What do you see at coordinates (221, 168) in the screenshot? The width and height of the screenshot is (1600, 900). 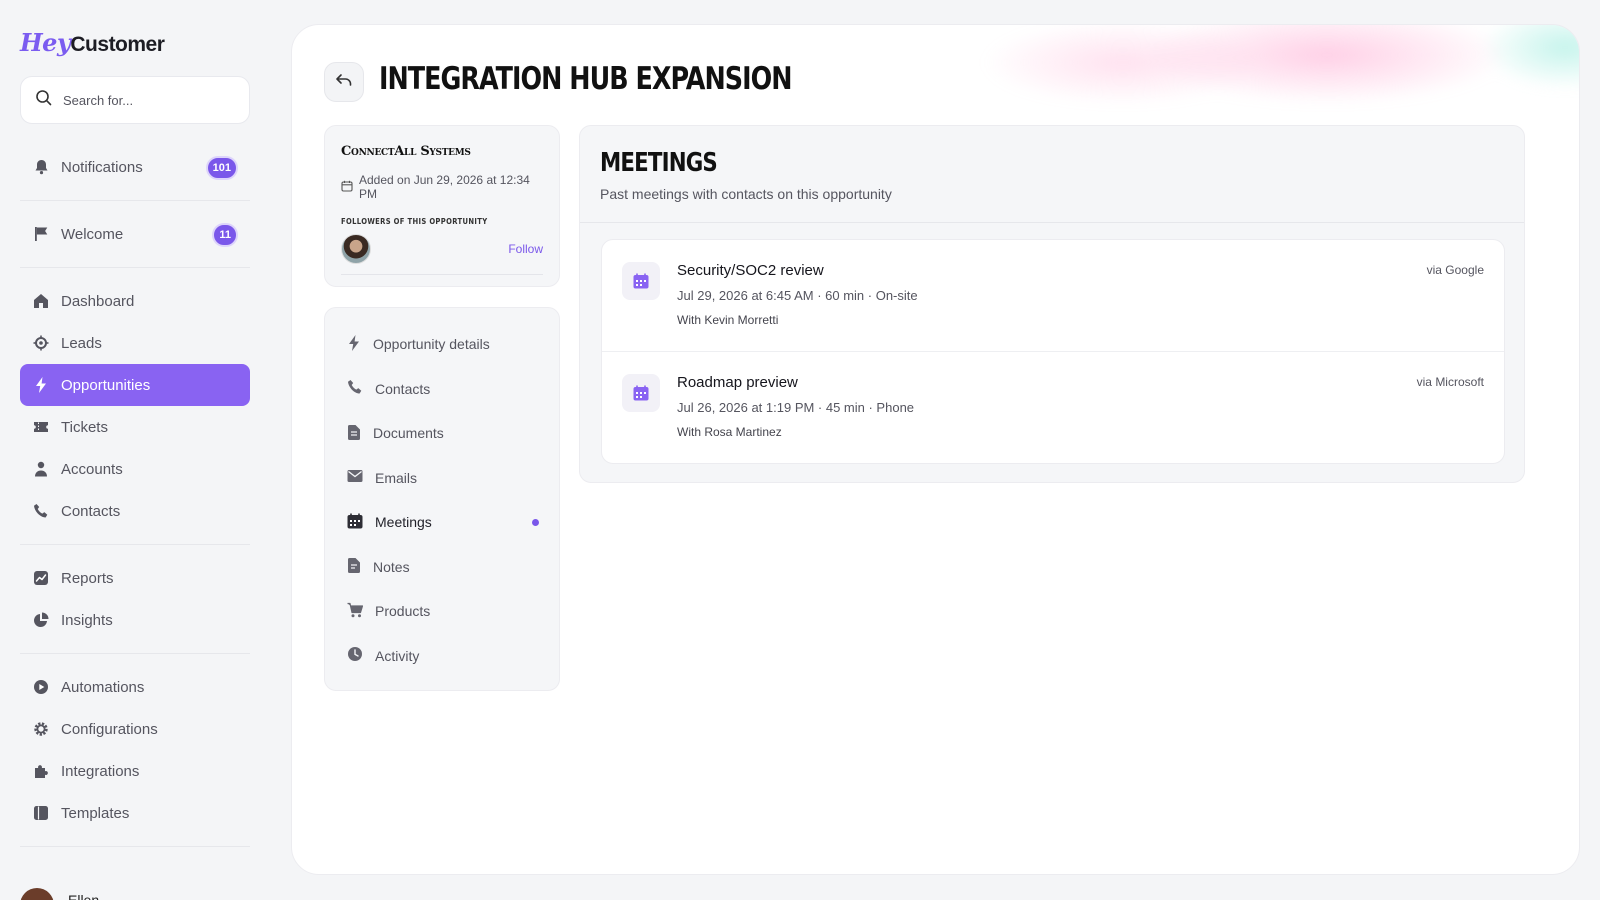 I see `notifications-badge: 101` at bounding box center [221, 168].